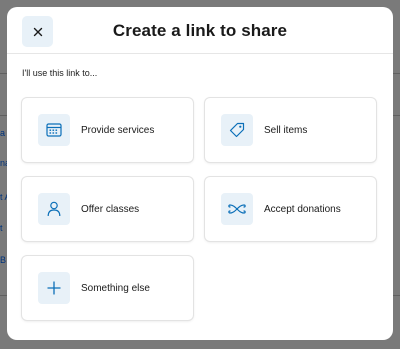  Describe the element at coordinates (115, 288) in the screenshot. I see `option-label: Something else` at that location.